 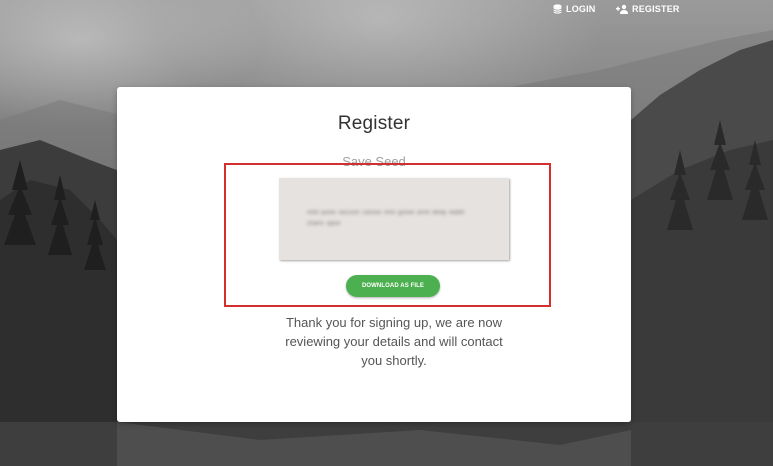 I want to click on add-user-icon, so click(x=622, y=9).